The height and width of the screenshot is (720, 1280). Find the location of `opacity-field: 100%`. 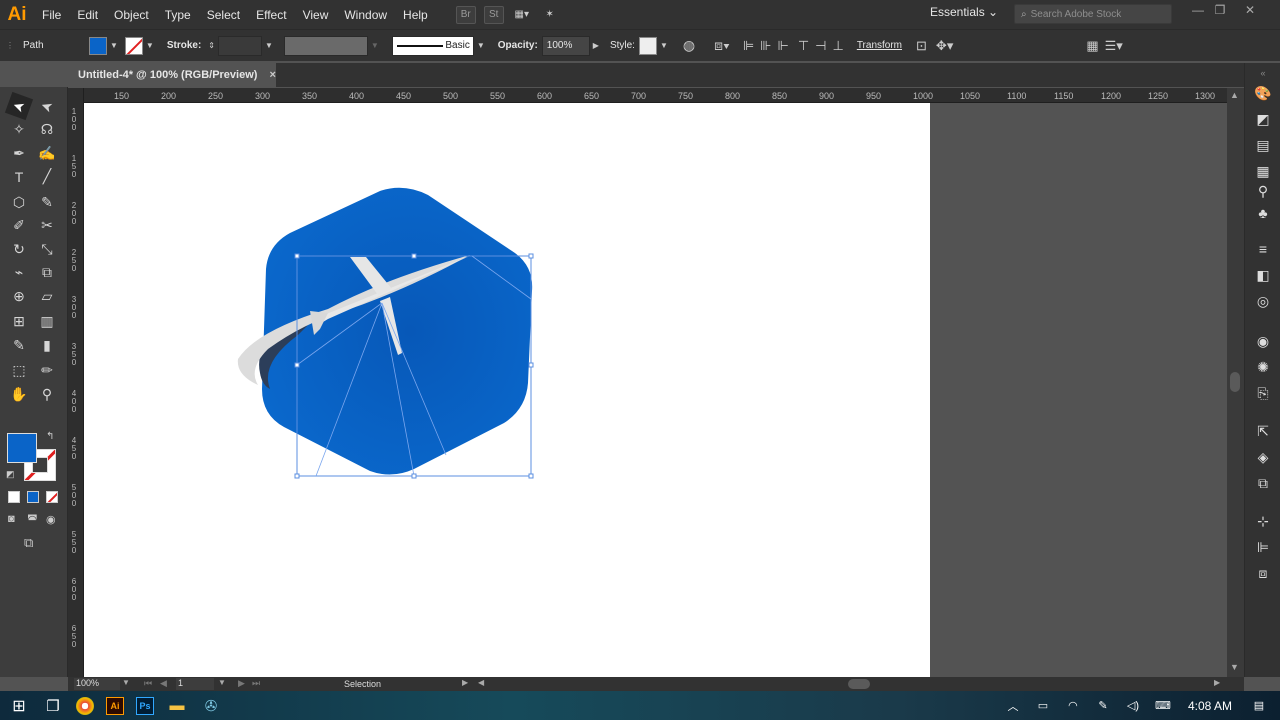

opacity-field: 100% is located at coordinates (565, 45).